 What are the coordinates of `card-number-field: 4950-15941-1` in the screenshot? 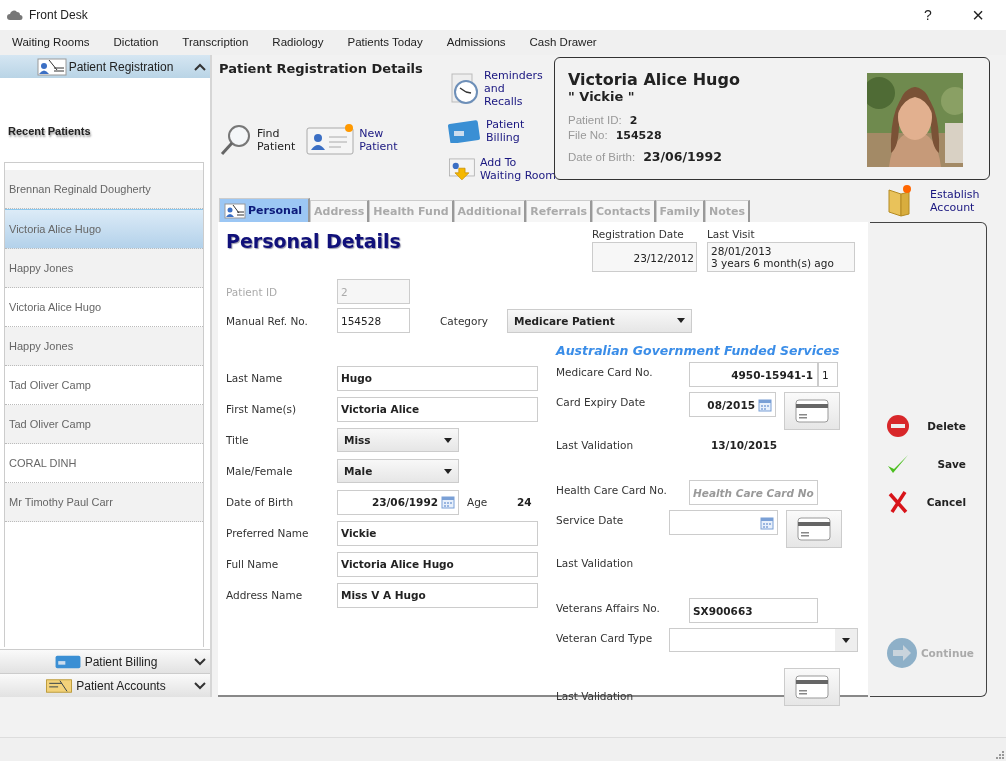 It's located at (753, 374).